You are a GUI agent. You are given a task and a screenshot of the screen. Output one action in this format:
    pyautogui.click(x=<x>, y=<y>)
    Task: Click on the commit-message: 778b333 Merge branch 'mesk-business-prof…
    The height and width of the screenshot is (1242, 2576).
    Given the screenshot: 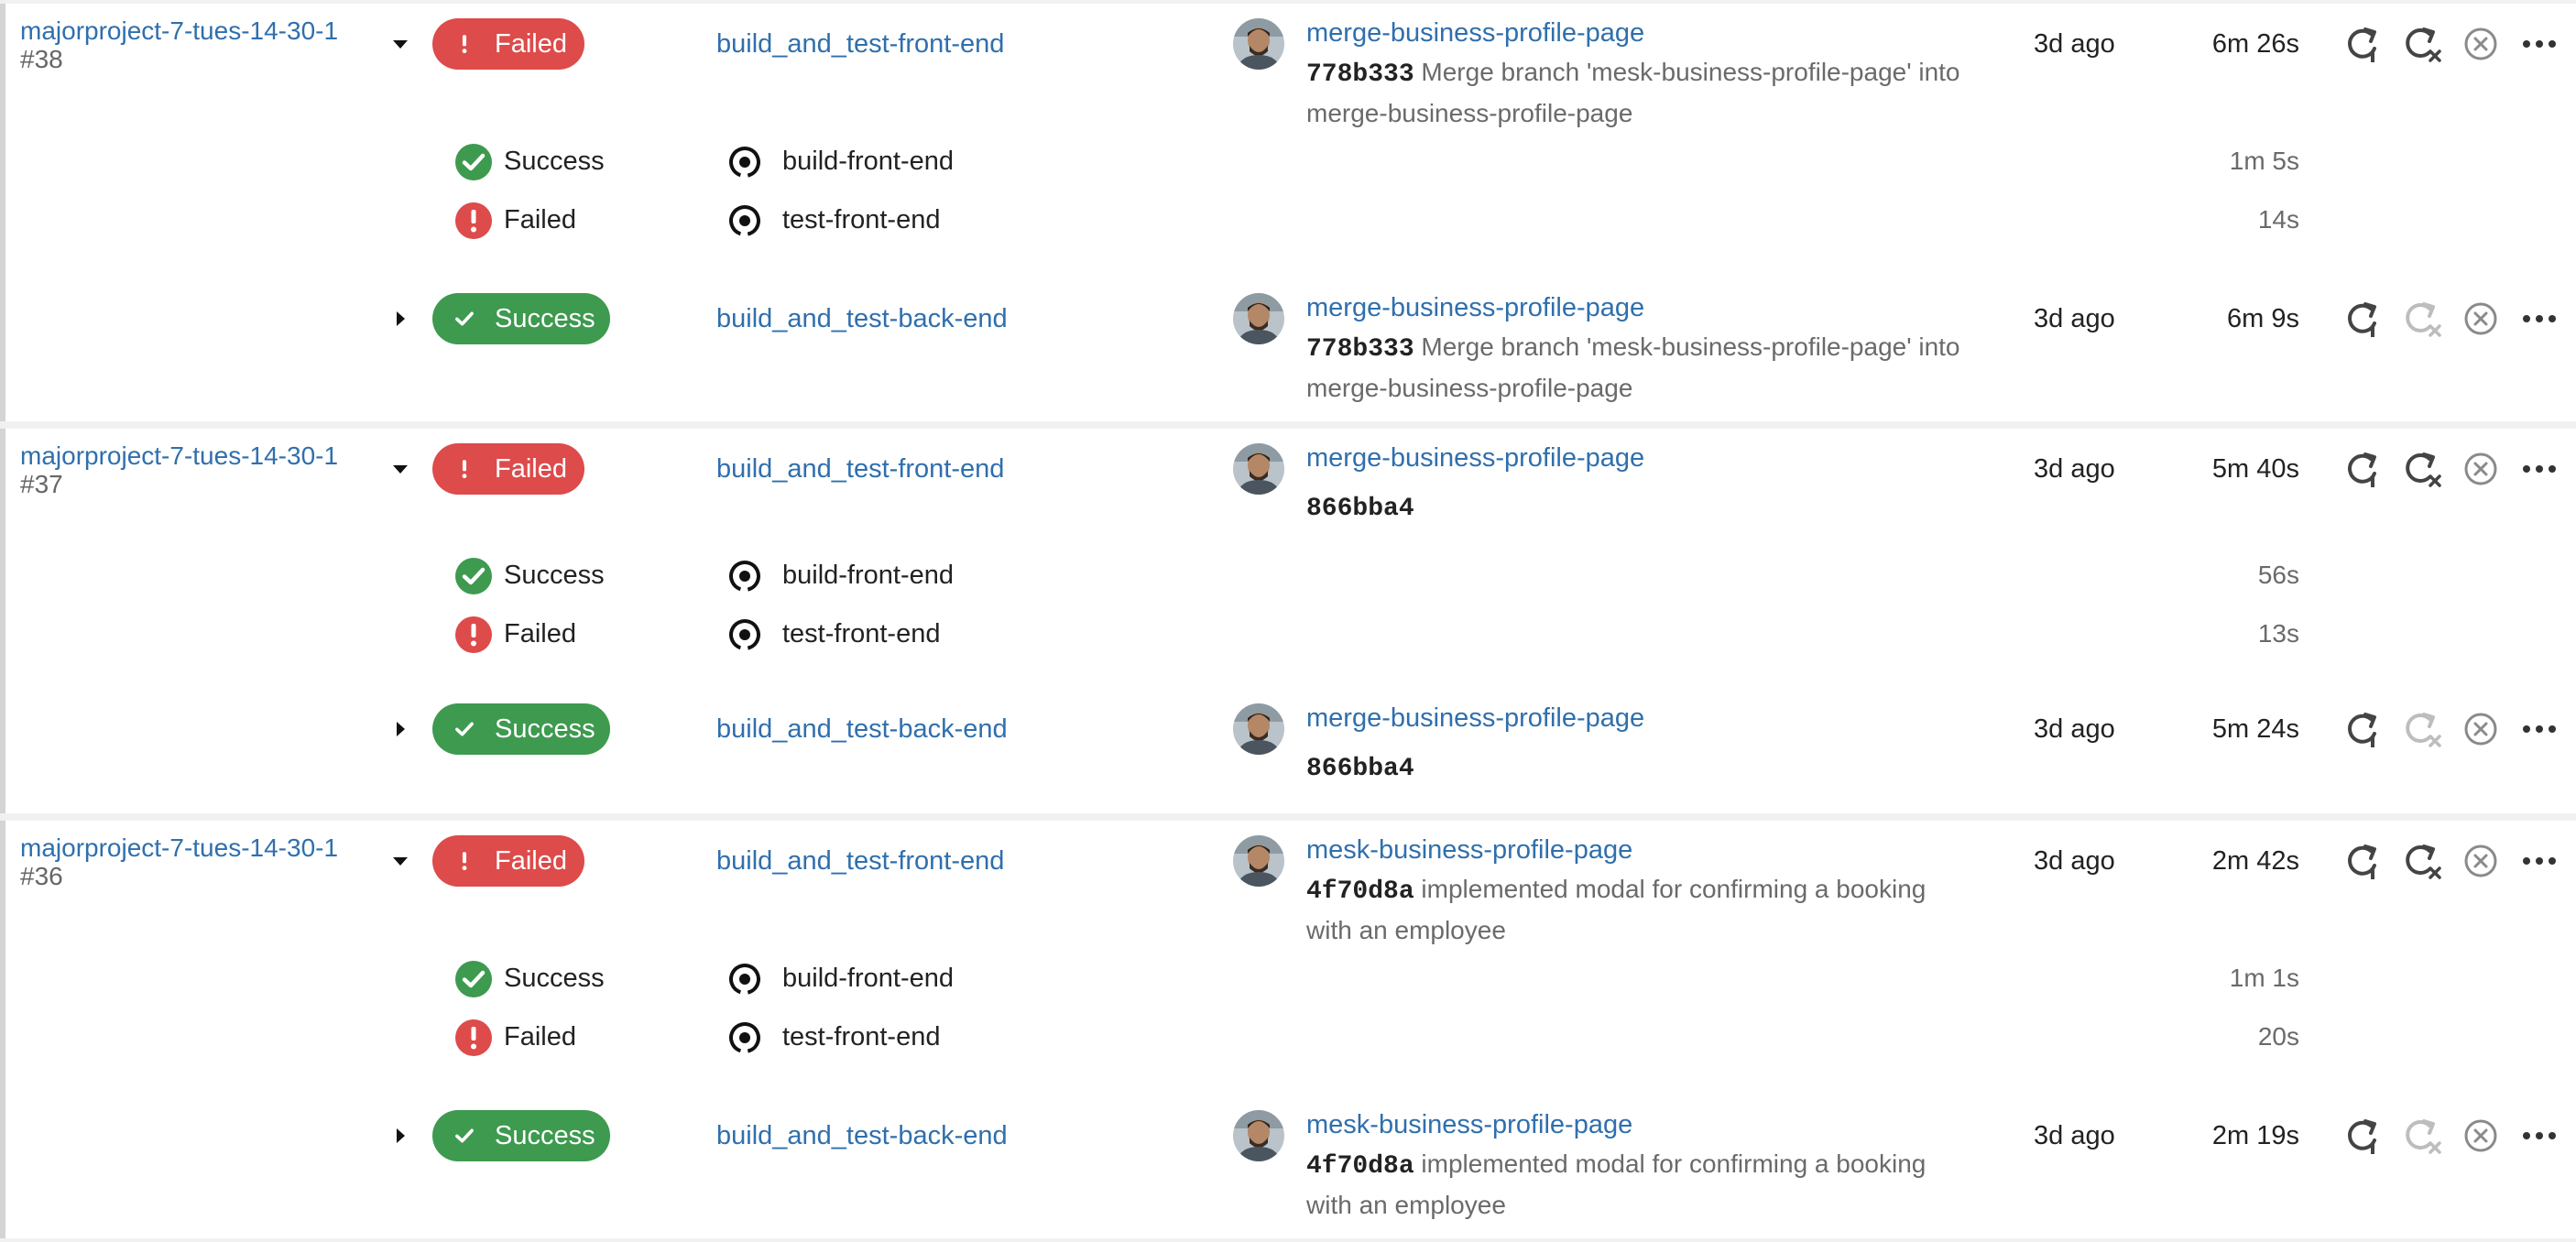 What is the action you would take?
    pyautogui.click(x=1636, y=368)
    